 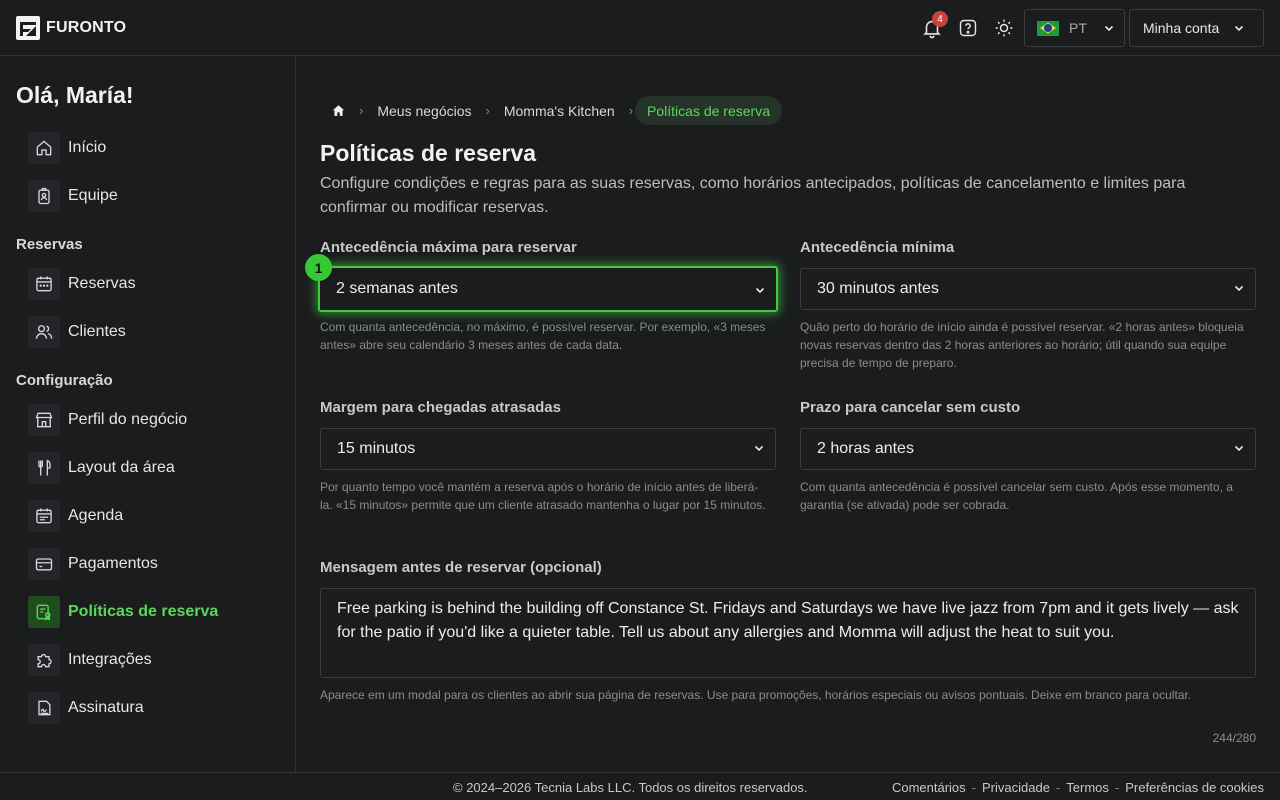 I want to click on breadcrumb-item: Meus negócios, so click(x=424, y=110).